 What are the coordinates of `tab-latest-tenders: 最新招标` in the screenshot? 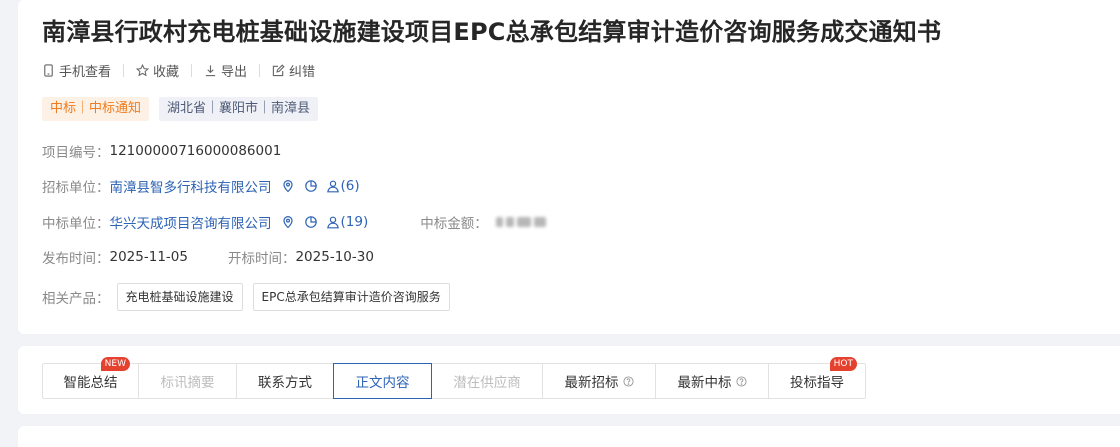 It's located at (599, 381).